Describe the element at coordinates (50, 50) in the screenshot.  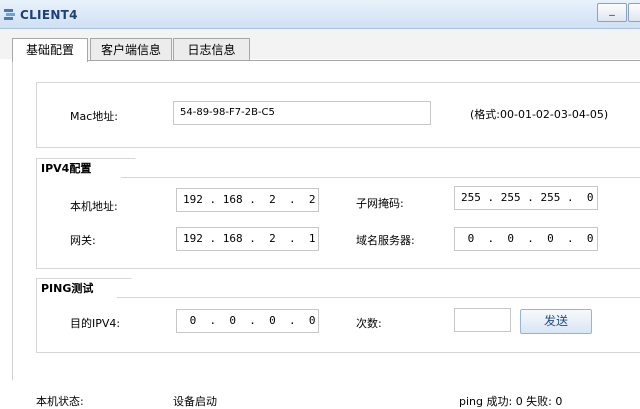
I see `tab-basic-config: 基础配置` at that location.